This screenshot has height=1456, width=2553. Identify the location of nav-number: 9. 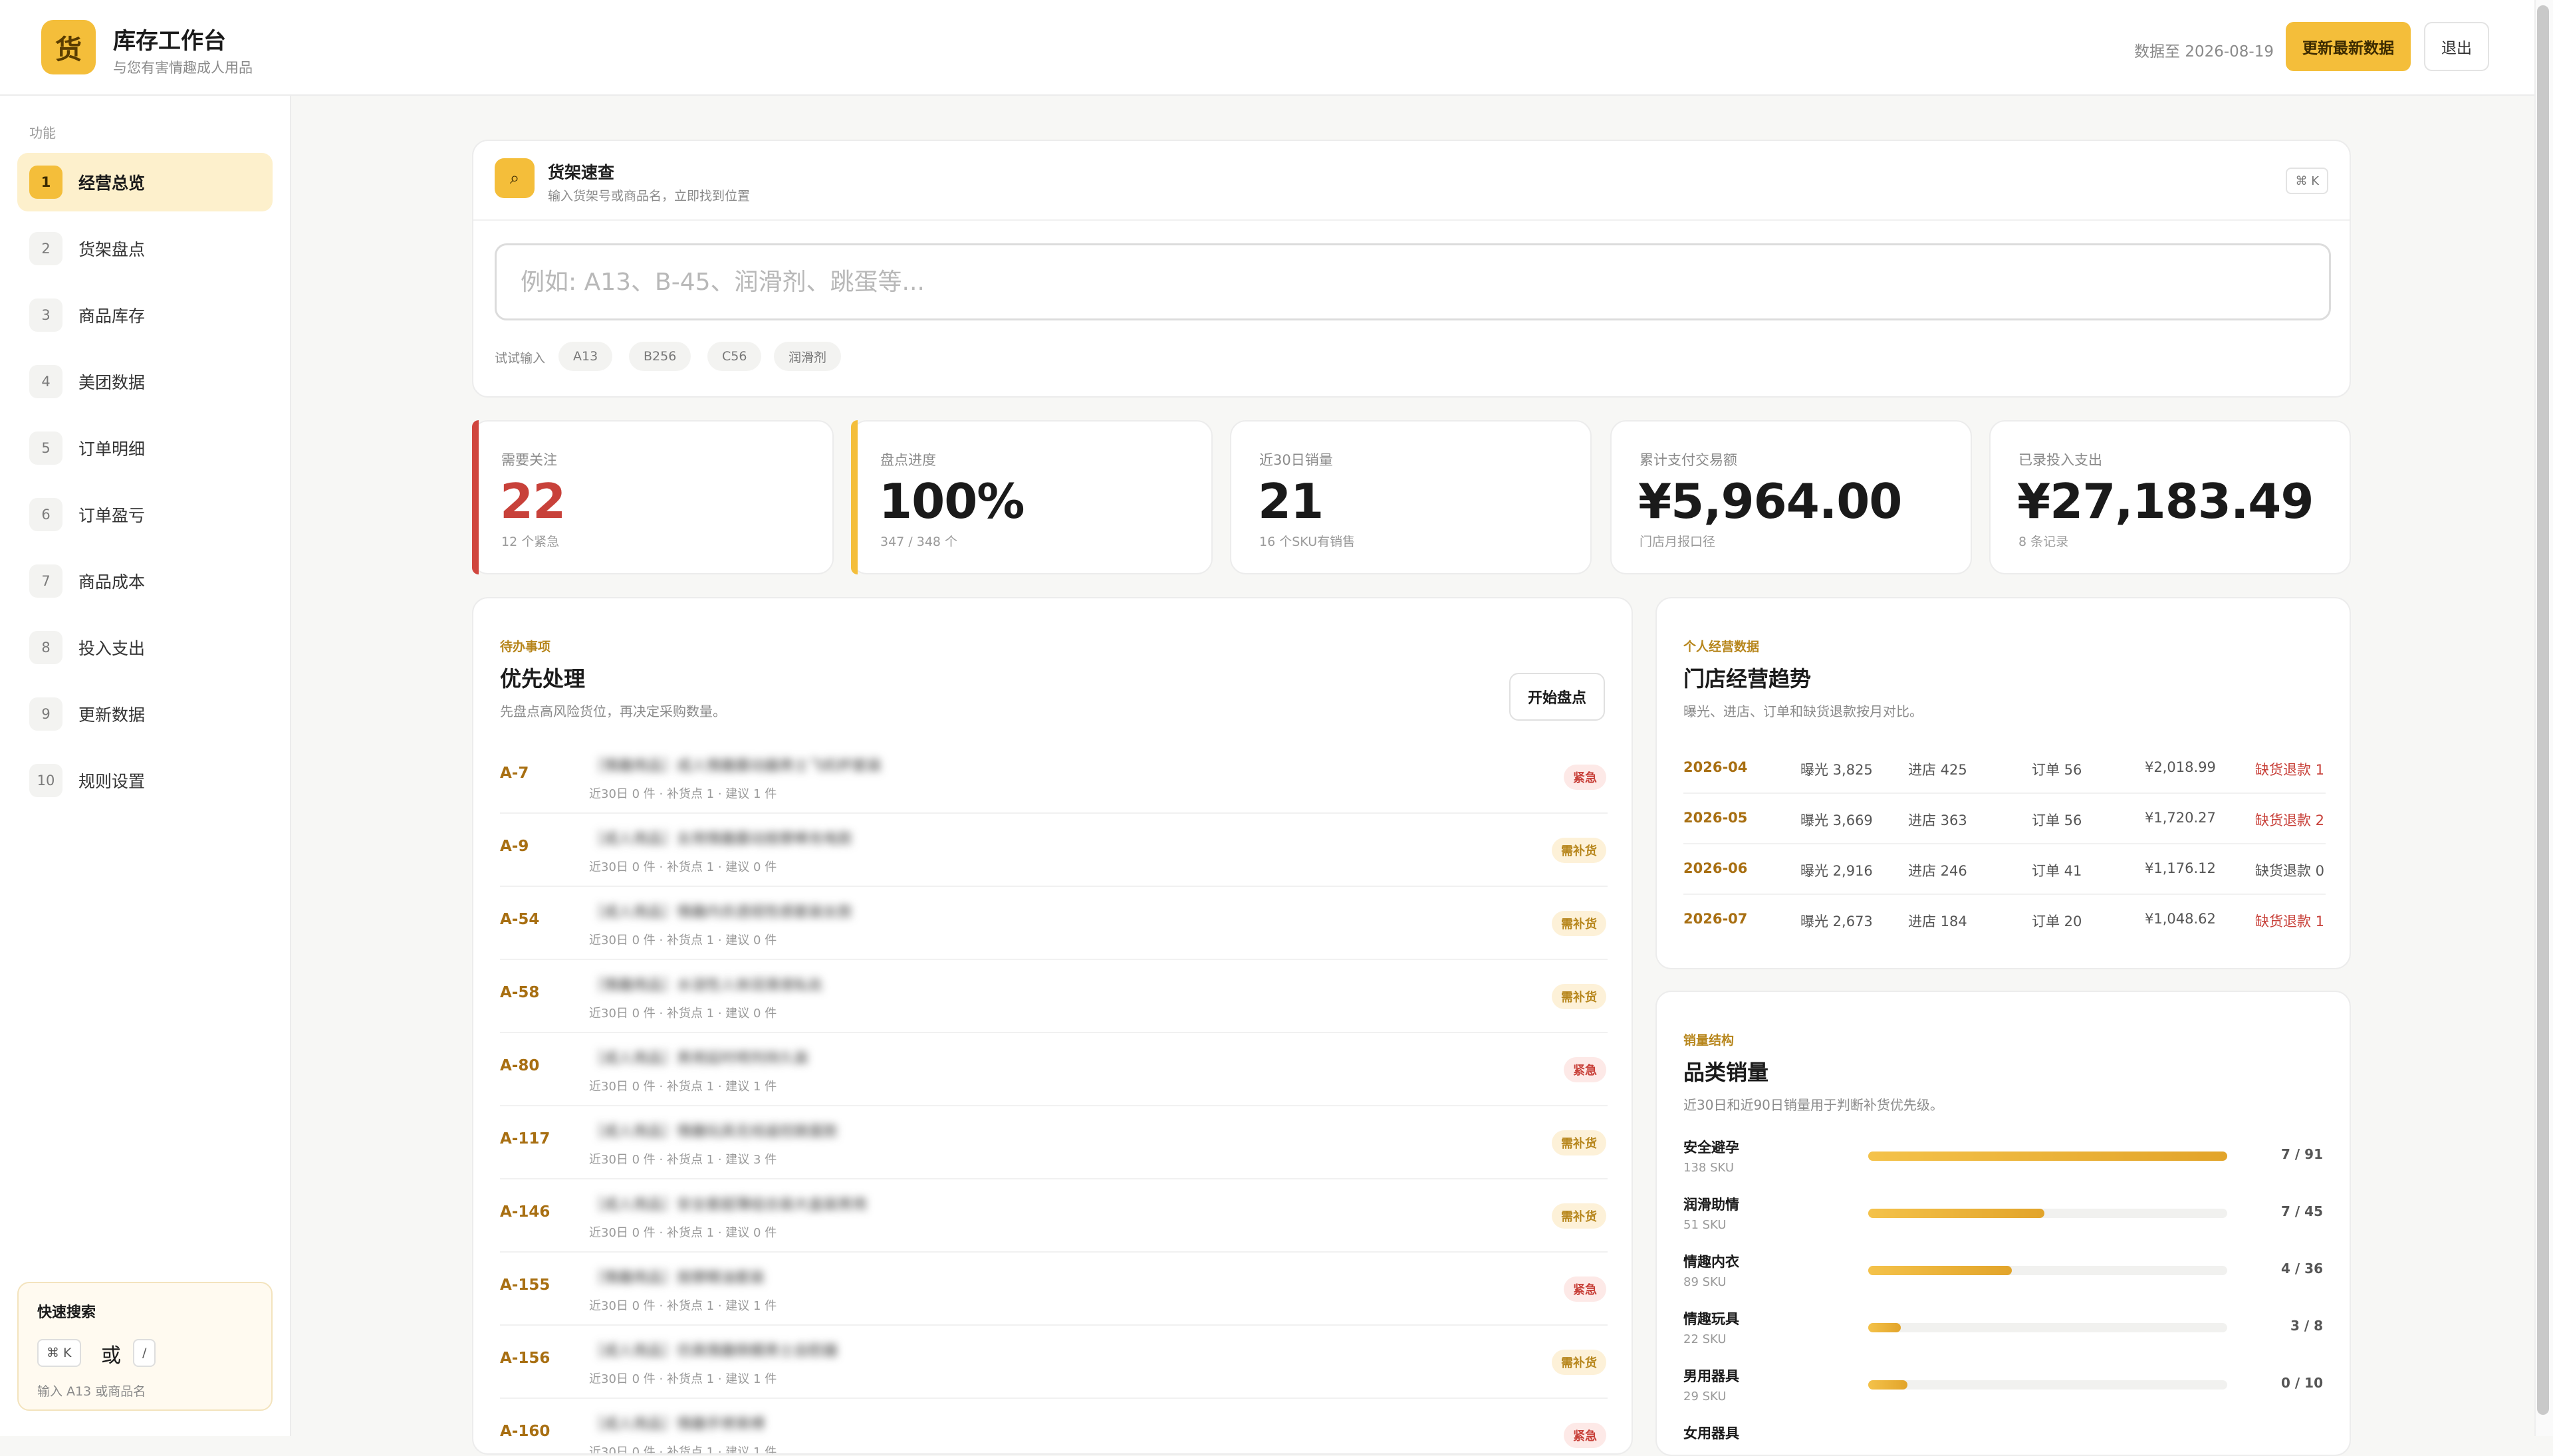
(45, 714).